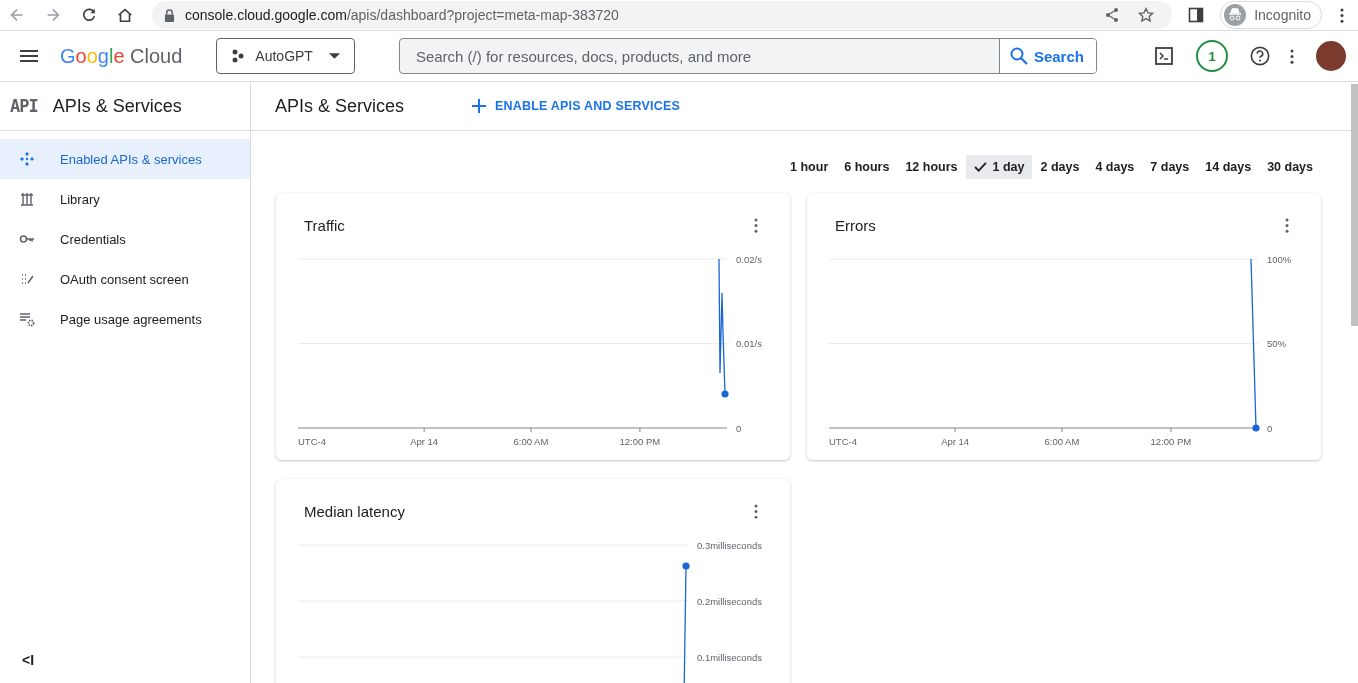 The image size is (1358, 683). Describe the element at coordinates (999, 167) in the screenshot. I see `time-range-option: 1 day` at that location.